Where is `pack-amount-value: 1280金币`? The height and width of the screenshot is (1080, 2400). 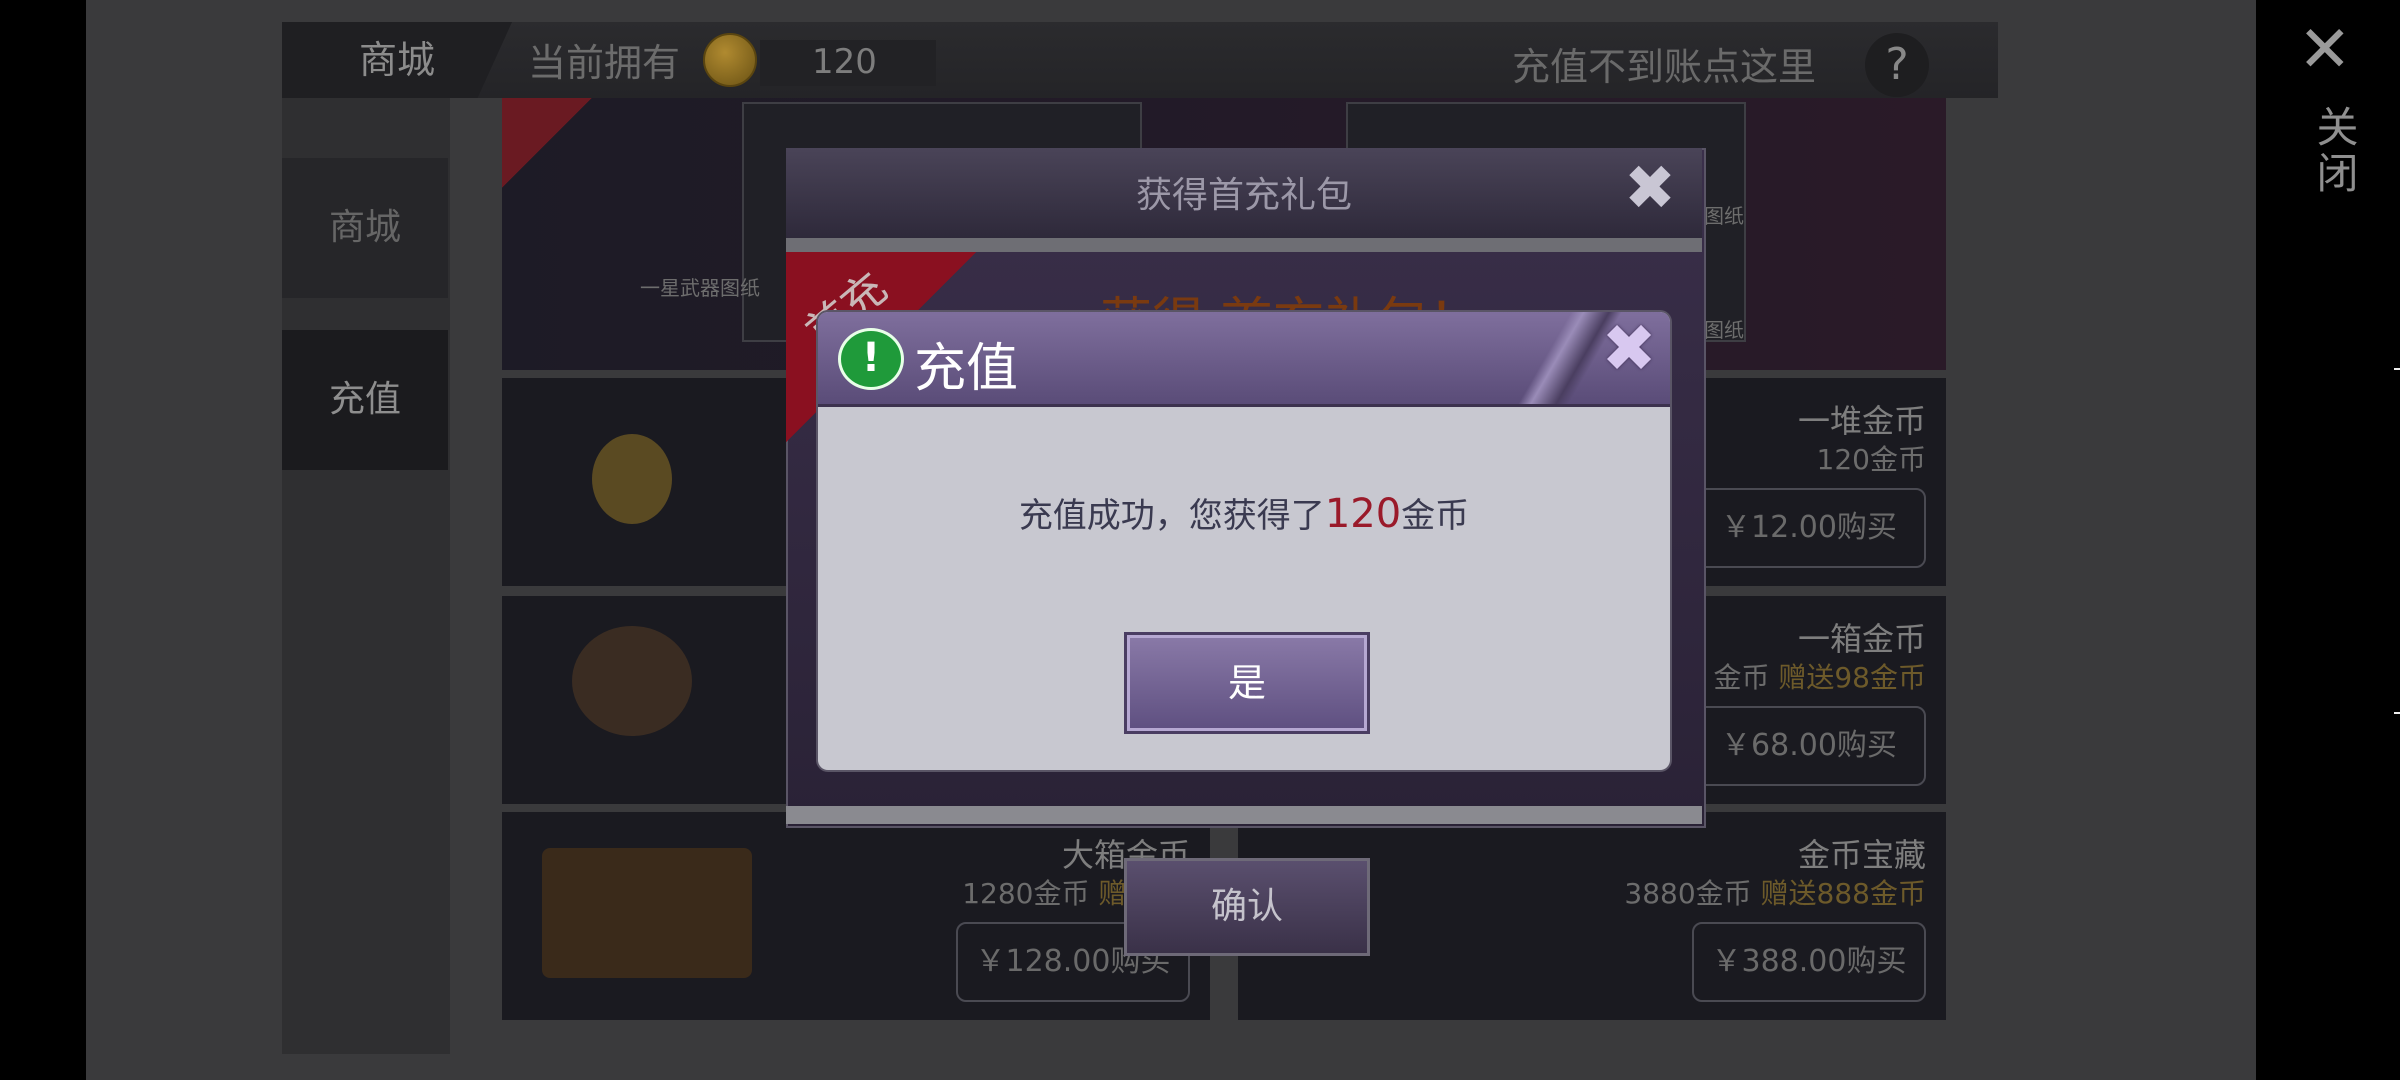
pack-amount-value: 1280金币 is located at coordinates (1026, 893).